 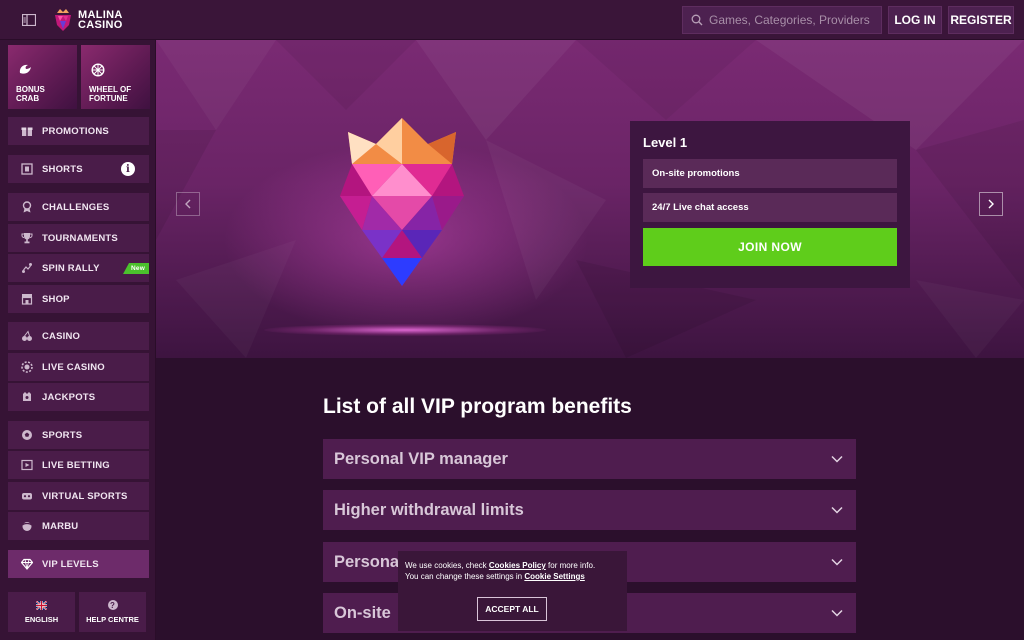 What do you see at coordinates (112, 612) in the screenshot?
I see `help-centre-button: ? HELP CENTRE` at bounding box center [112, 612].